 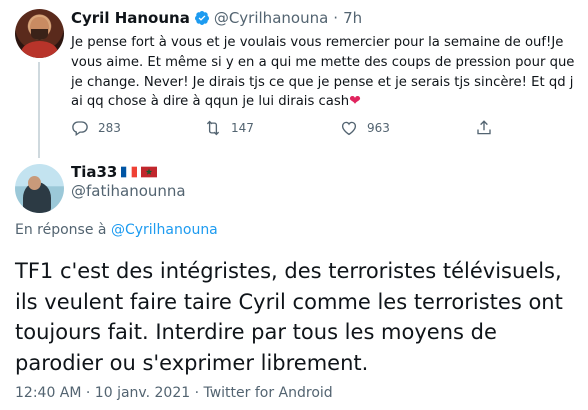 What do you see at coordinates (201, 18) in the screenshot?
I see `verified-badge-icon` at bounding box center [201, 18].